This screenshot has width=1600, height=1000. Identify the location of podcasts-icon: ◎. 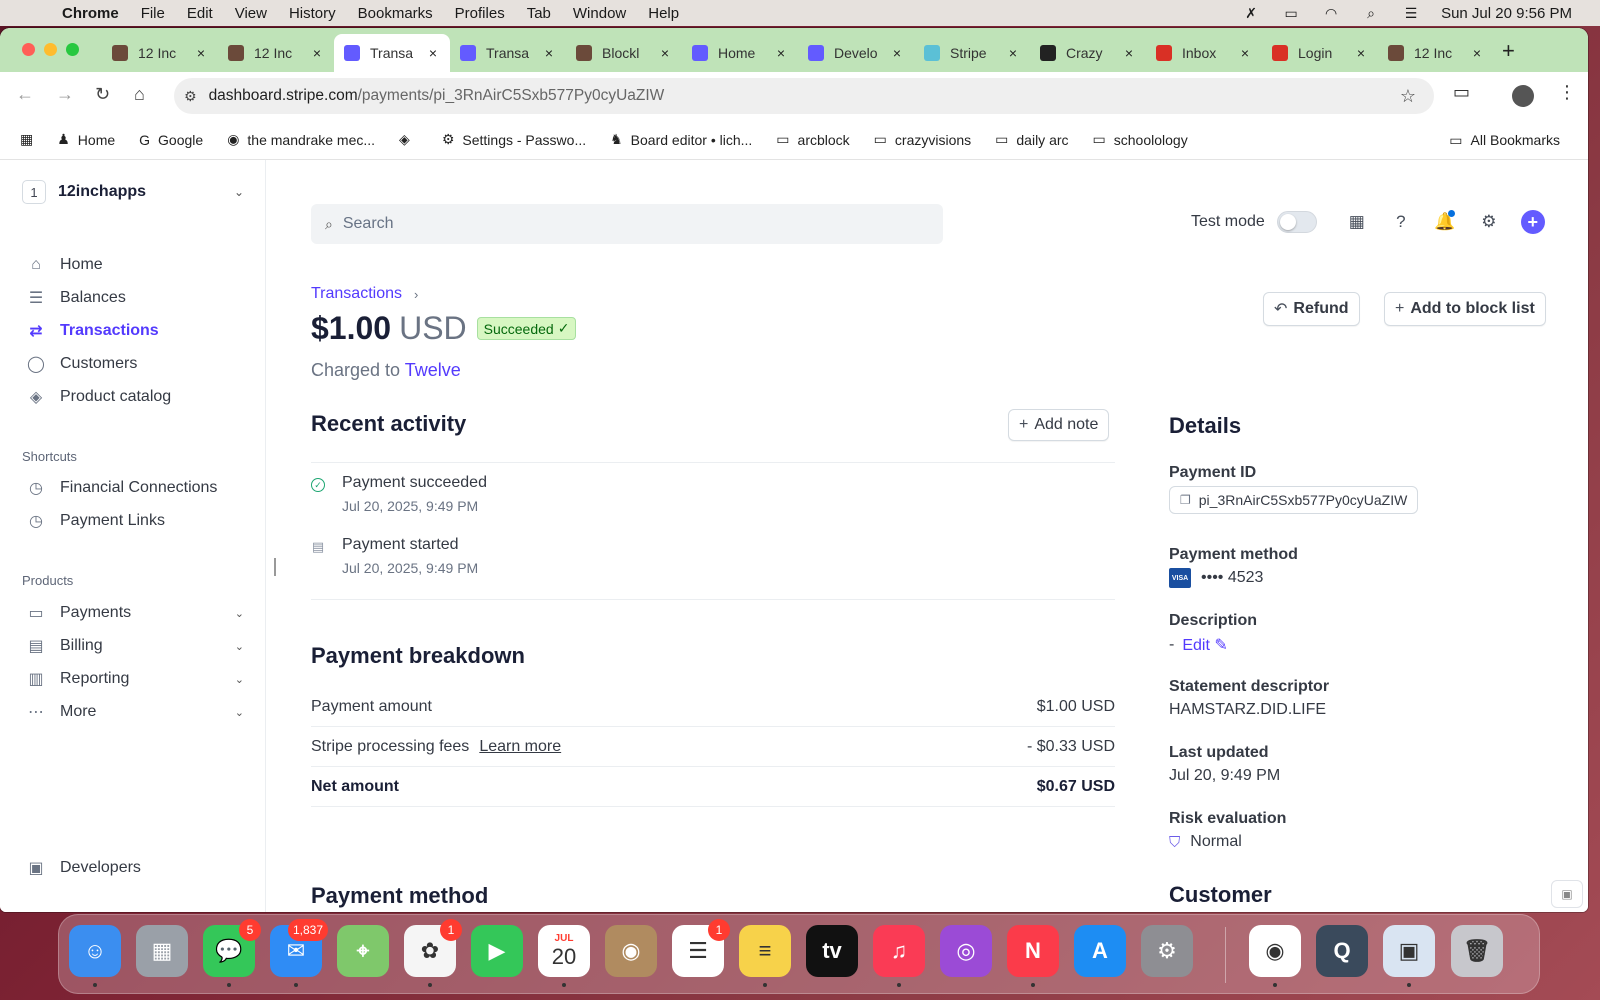
(966, 951).